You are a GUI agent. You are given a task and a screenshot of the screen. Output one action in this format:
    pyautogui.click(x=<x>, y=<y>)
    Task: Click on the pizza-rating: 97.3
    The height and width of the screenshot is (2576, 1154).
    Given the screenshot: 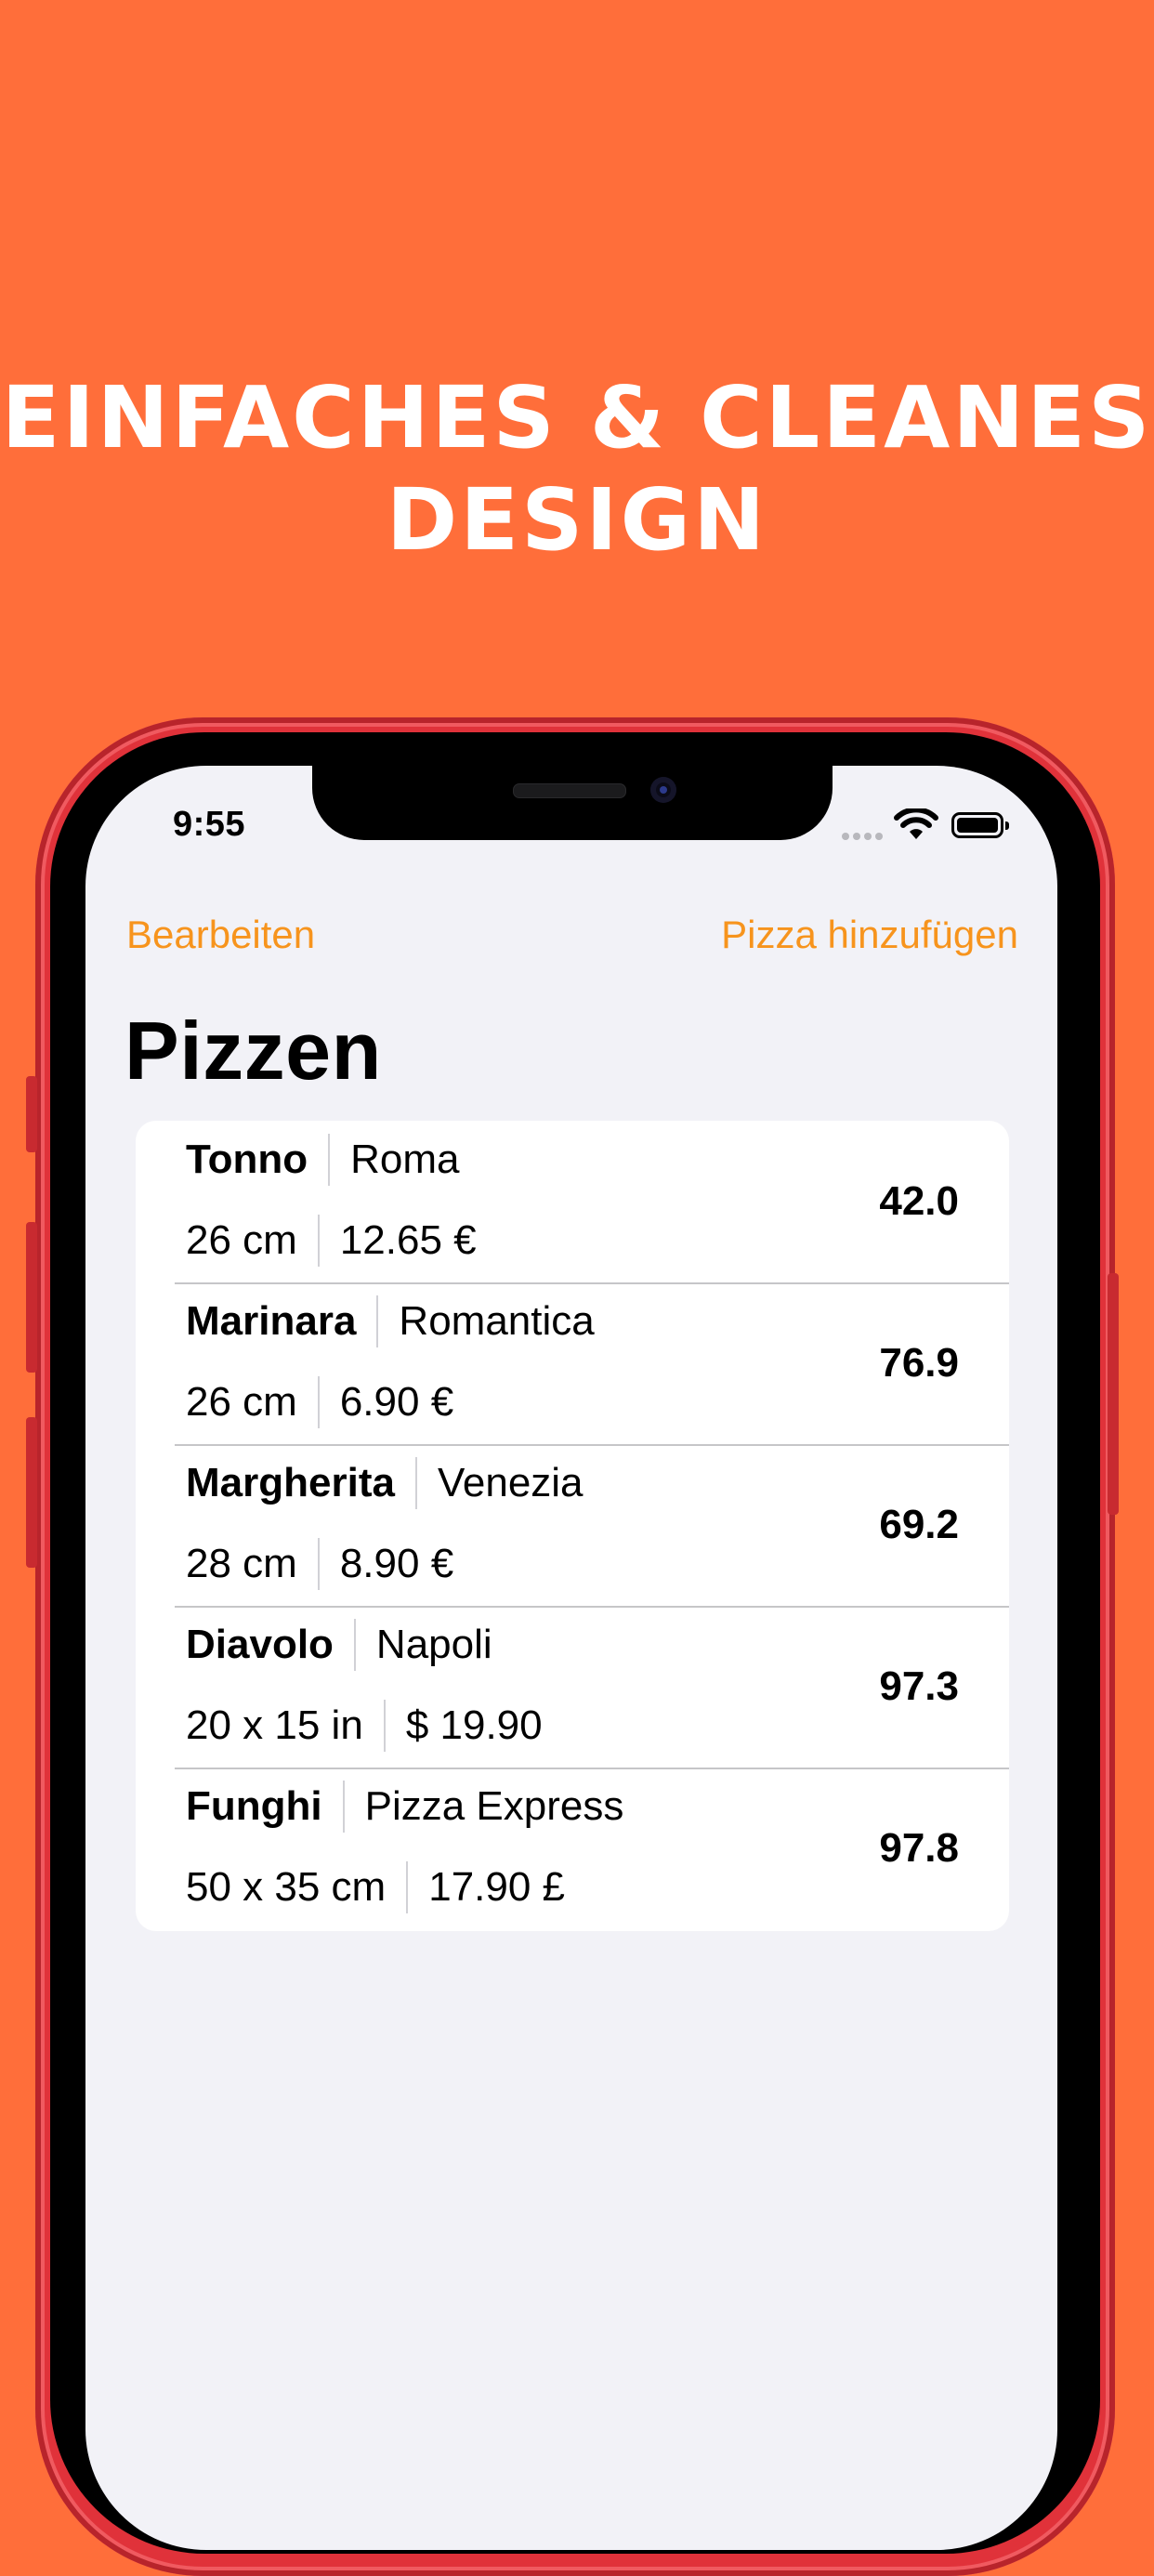 What is the action you would take?
    pyautogui.click(x=919, y=1686)
    